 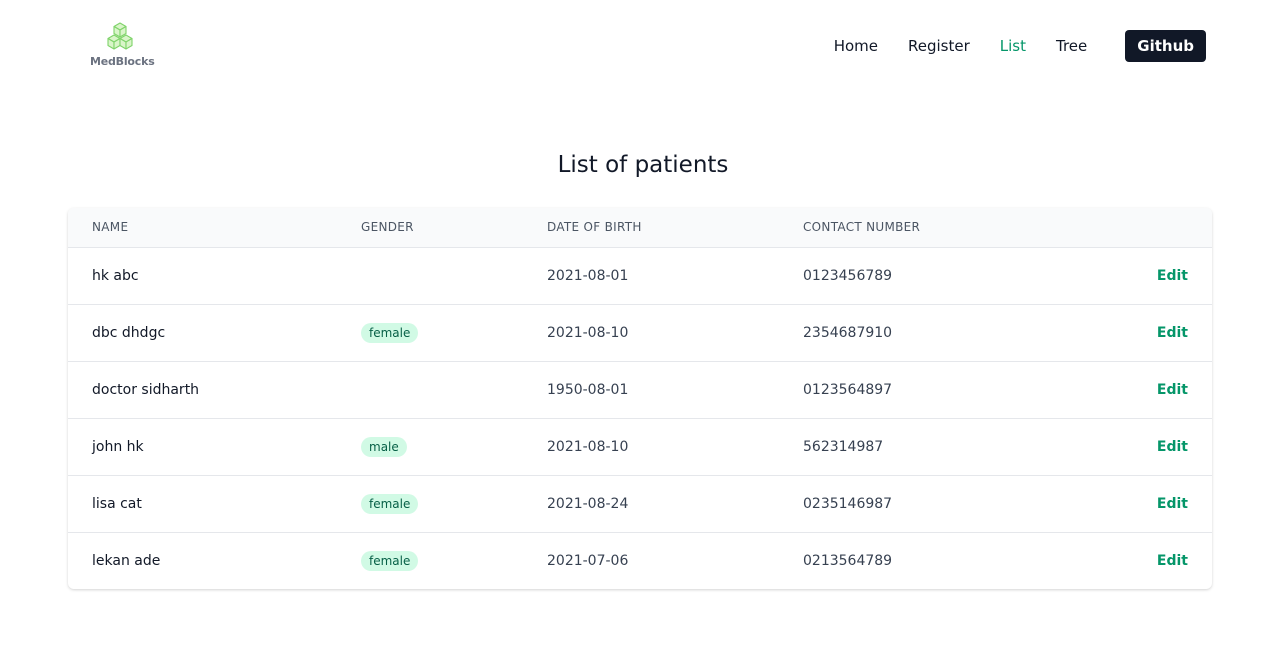 What do you see at coordinates (588, 560) in the screenshot?
I see `cell-dob: 2021-07-06` at bounding box center [588, 560].